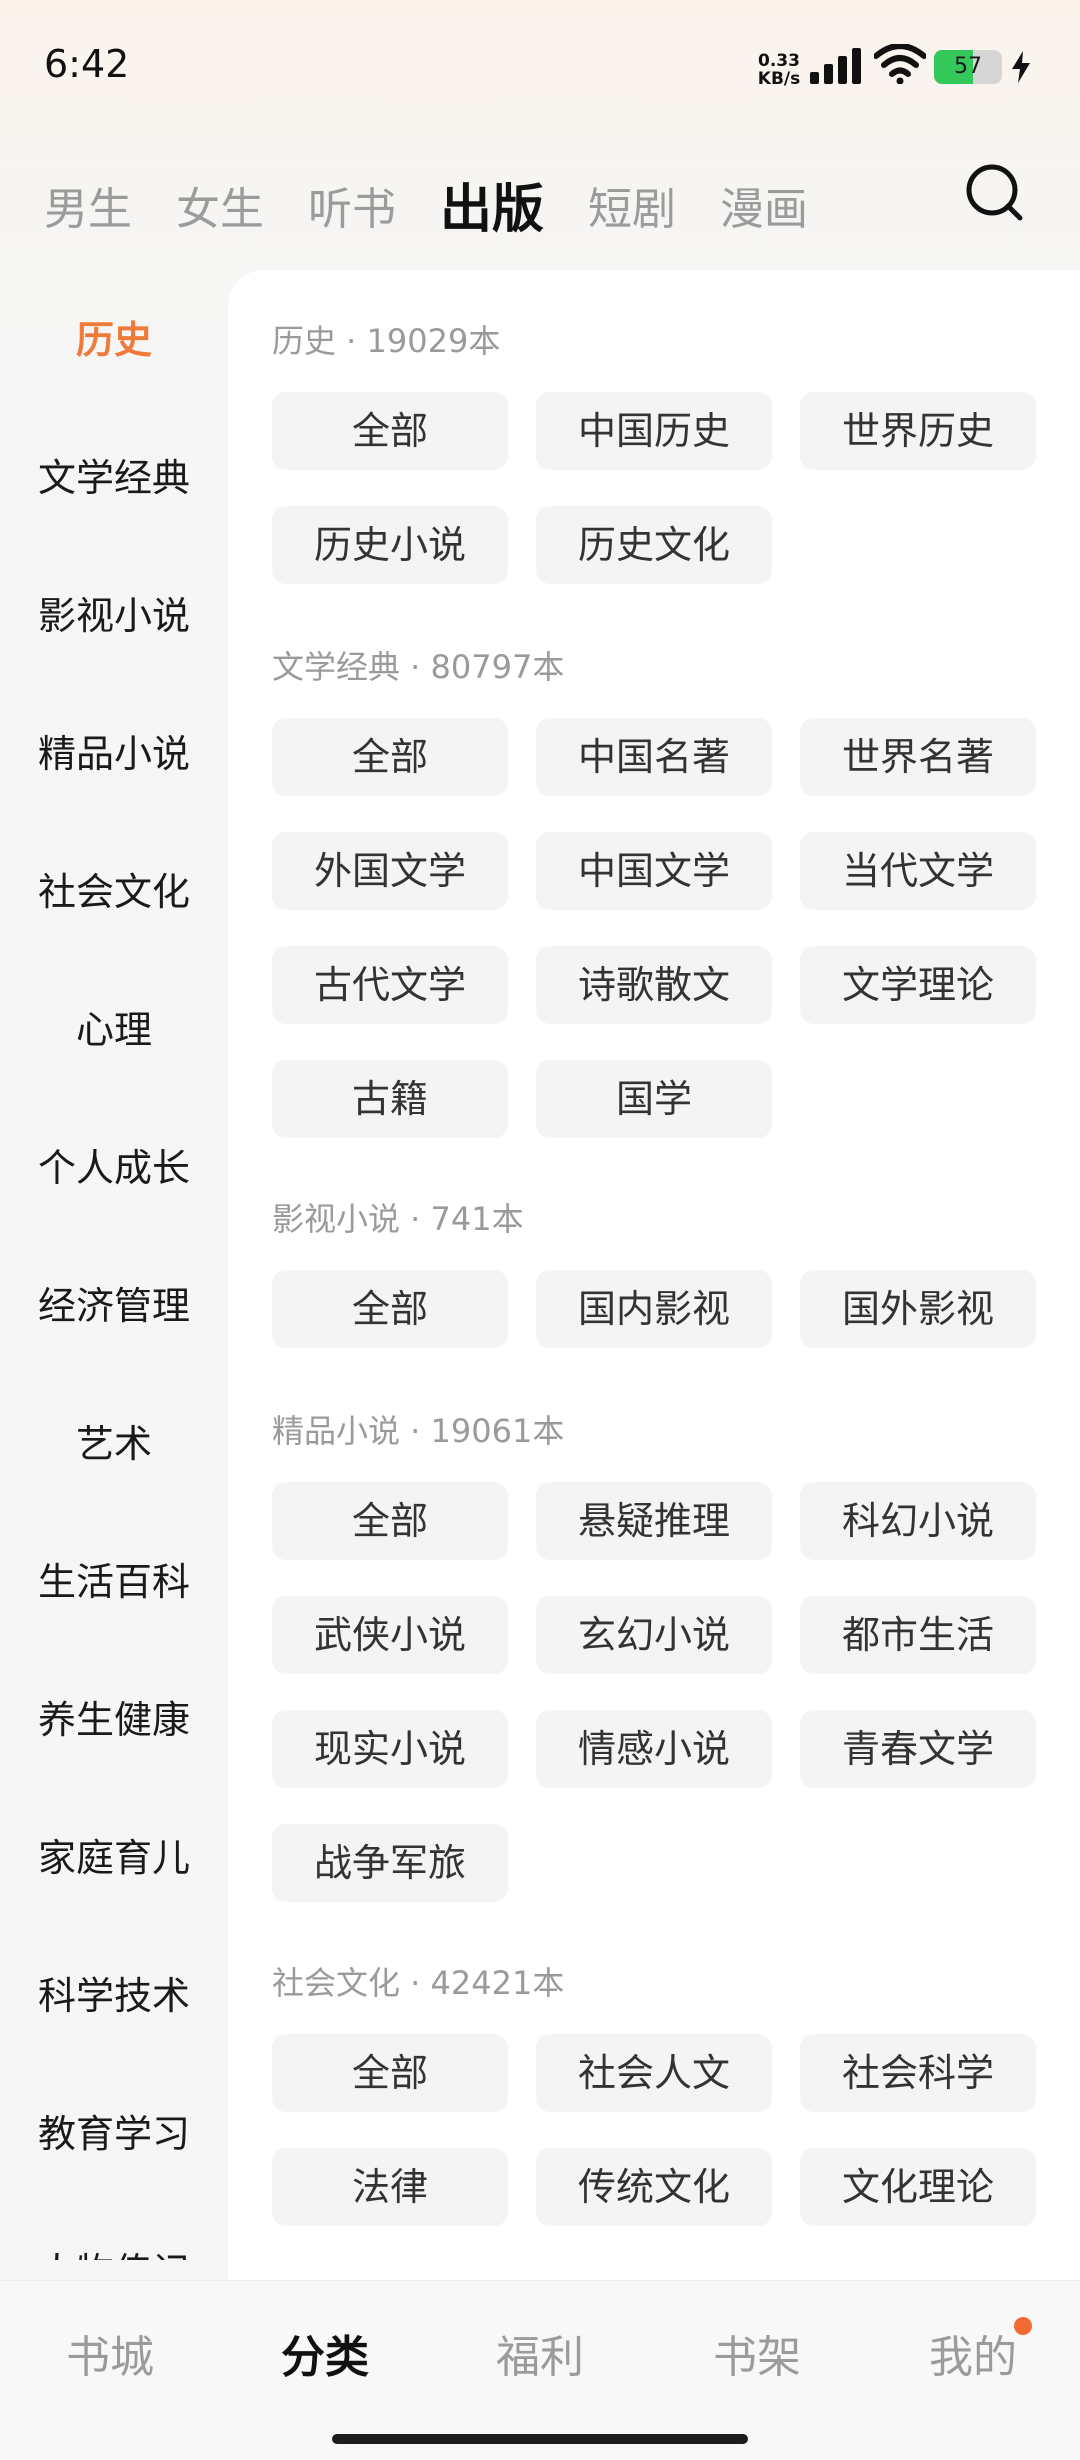  What do you see at coordinates (390, 1749) in the screenshot?
I see `chip-realistic-fiction: 现实小说` at bounding box center [390, 1749].